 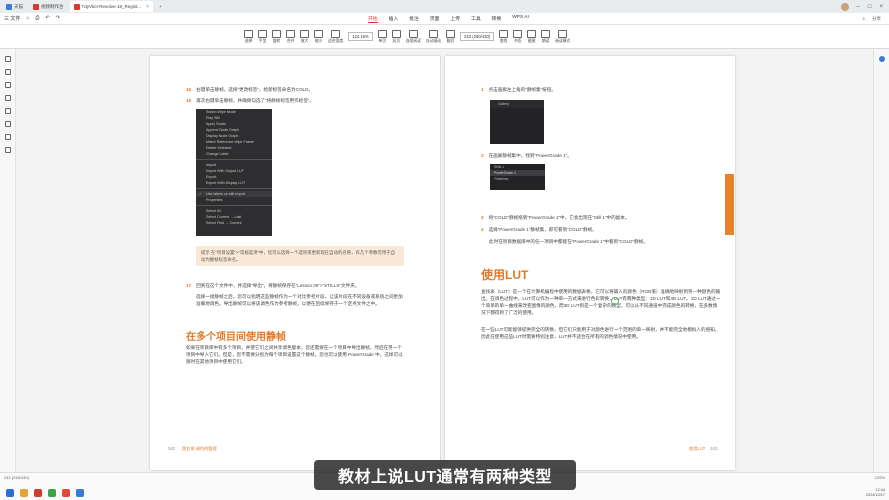 I want to click on wechat-icon, so click(x=52, y=493).